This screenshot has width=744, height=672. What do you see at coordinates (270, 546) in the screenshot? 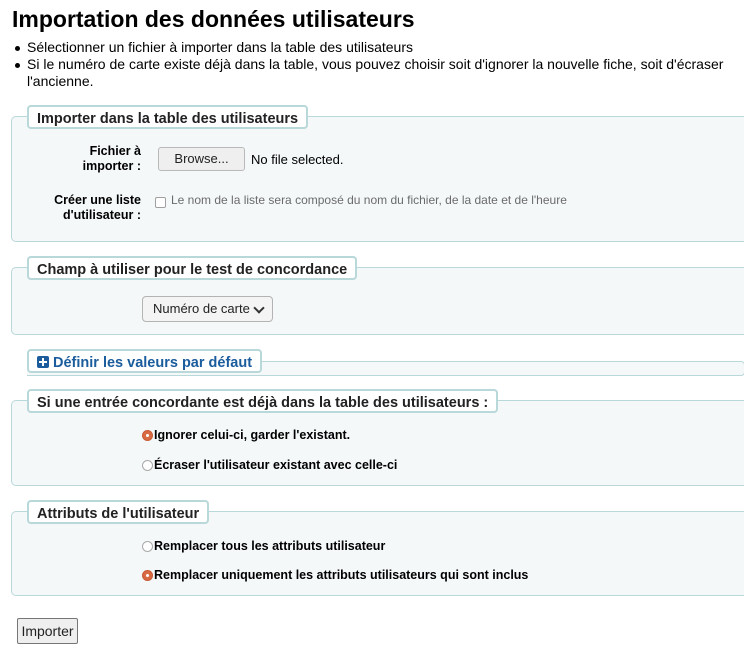
I see `radio-replace-all-label: Remplacer tous les attributs utilisateur` at bounding box center [270, 546].